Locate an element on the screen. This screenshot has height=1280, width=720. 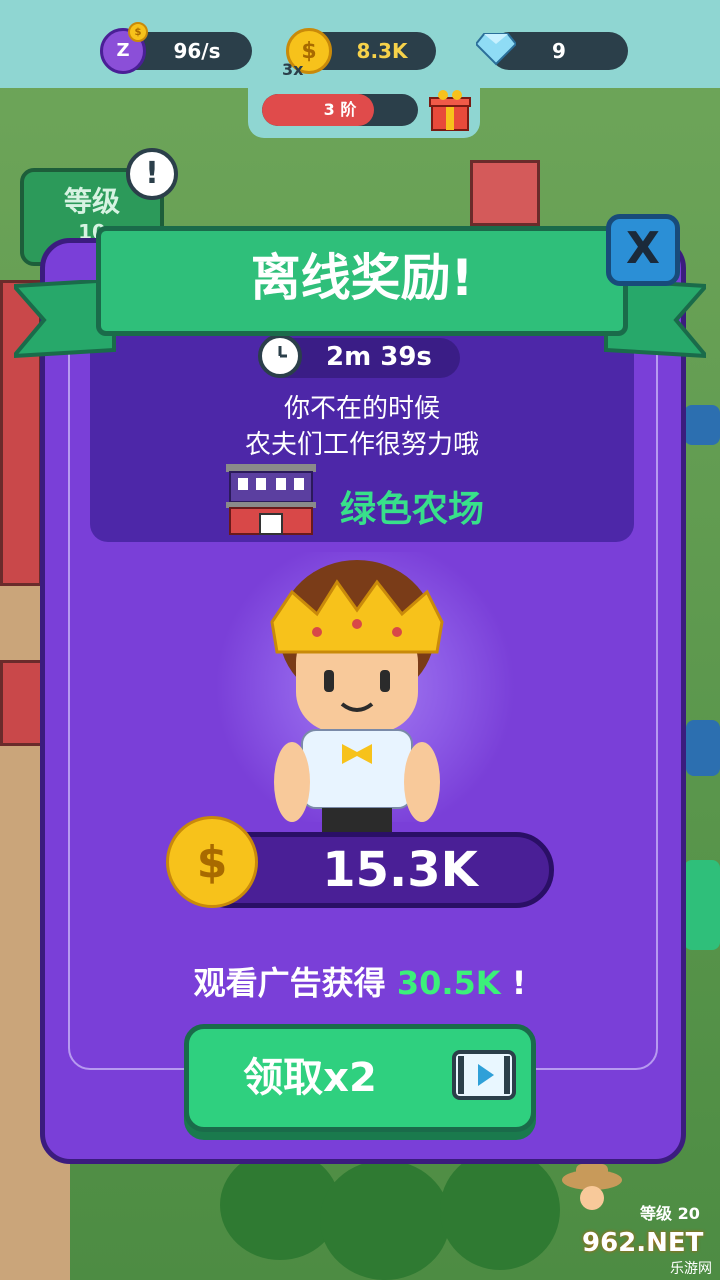
gems-value: 9 is located at coordinates (559, 51).